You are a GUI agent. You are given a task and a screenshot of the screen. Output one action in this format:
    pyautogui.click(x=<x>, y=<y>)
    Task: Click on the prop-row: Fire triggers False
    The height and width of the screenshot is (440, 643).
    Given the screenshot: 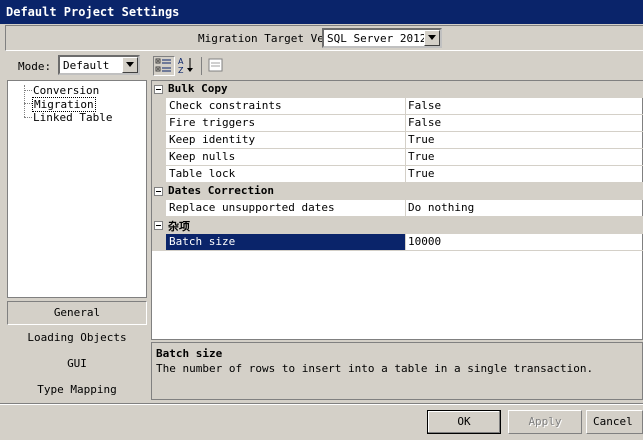 What is the action you would take?
    pyautogui.click(x=397, y=123)
    